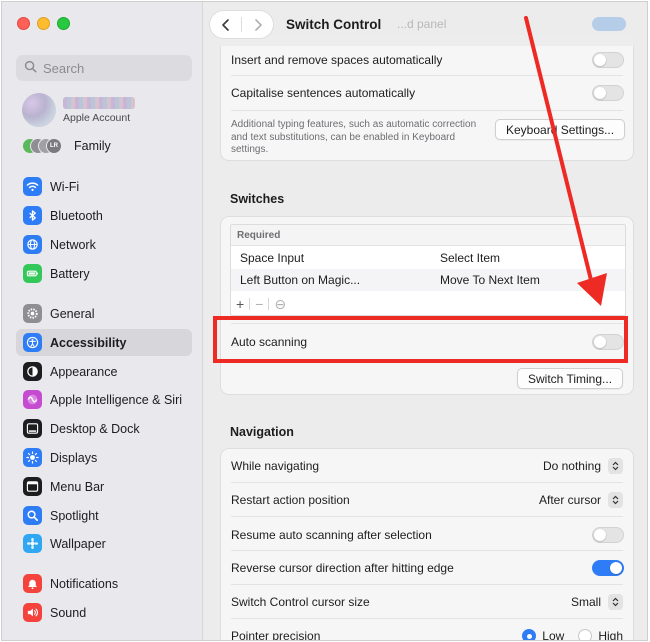 This screenshot has height=642, width=650. I want to click on sidebar-item-wi-fi: Wi-Fi, so click(104, 186).